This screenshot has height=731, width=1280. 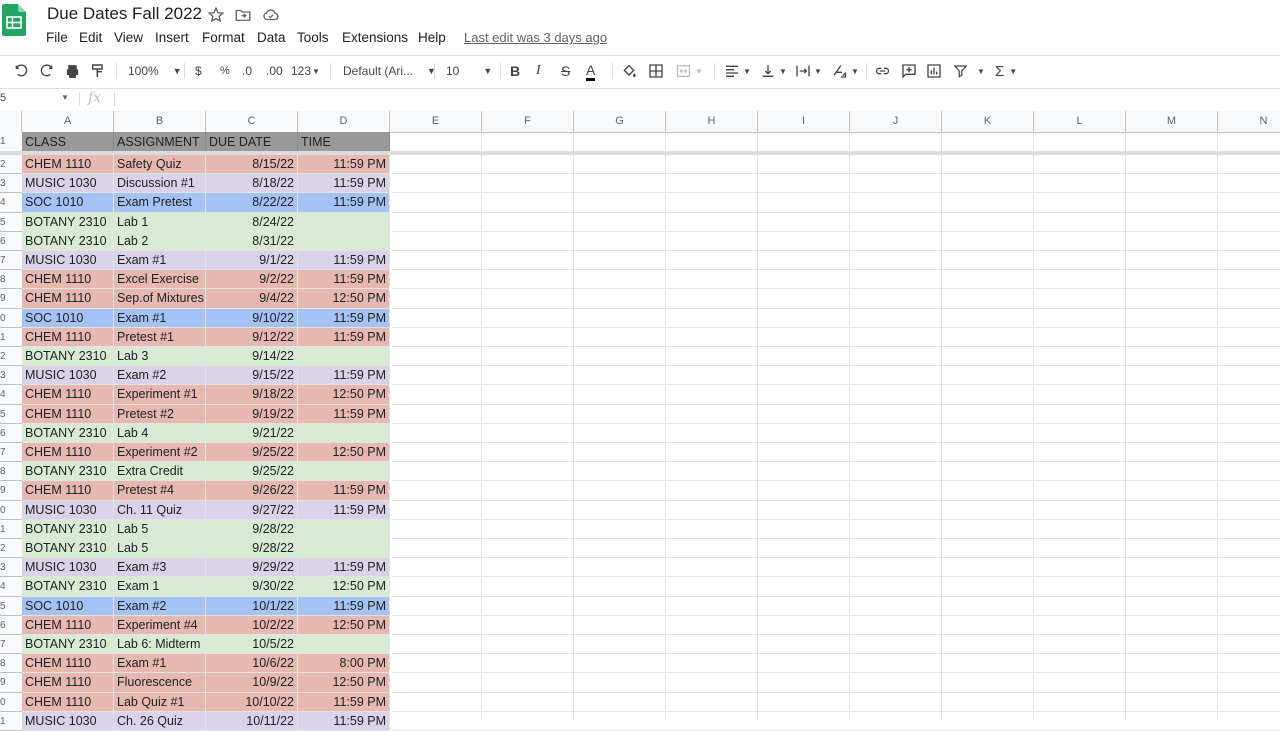 What do you see at coordinates (90, 37) in the screenshot?
I see `menu-edit: Edit` at bounding box center [90, 37].